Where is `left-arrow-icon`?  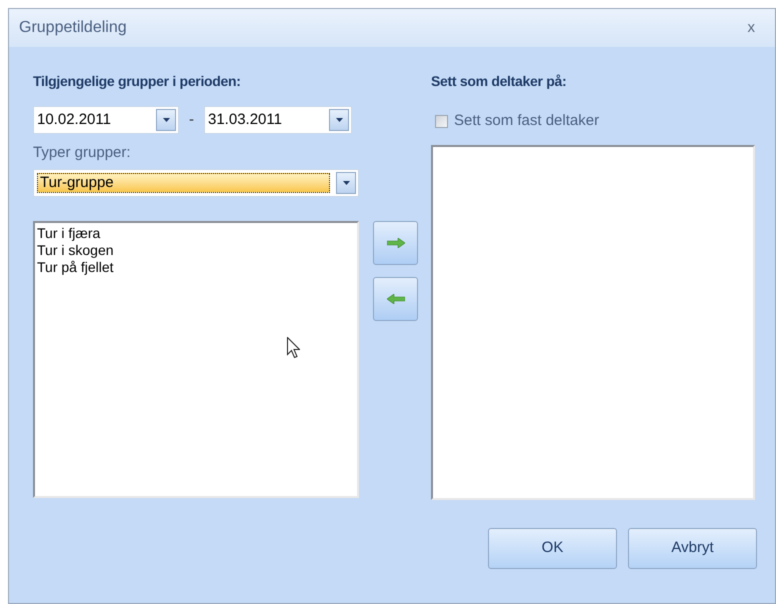
left-arrow-icon is located at coordinates (395, 299).